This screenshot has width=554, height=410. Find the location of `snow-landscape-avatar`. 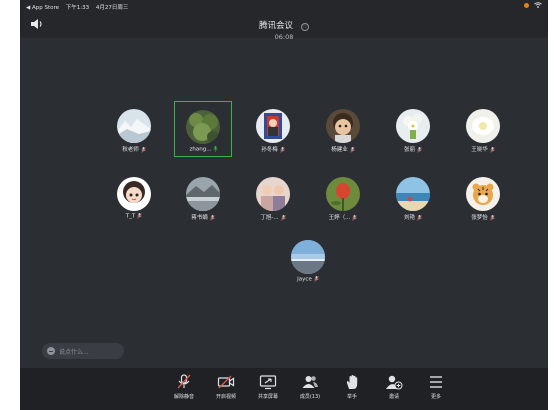

snow-landscape-avatar is located at coordinates (134, 126).